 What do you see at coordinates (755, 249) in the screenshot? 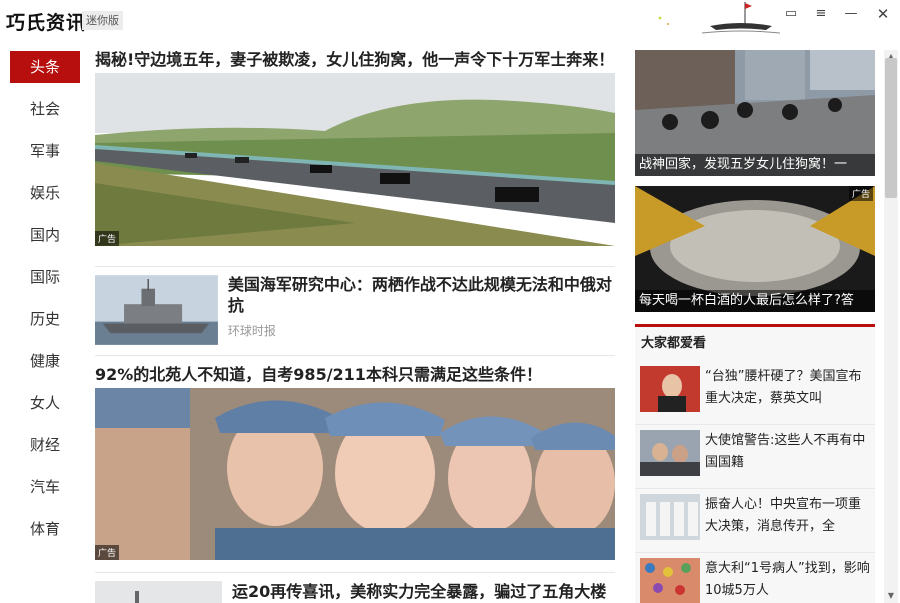
I see `ad-card: 广告 每天喝一杯白酒的人最后怎么样了?答` at bounding box center [755, 249].